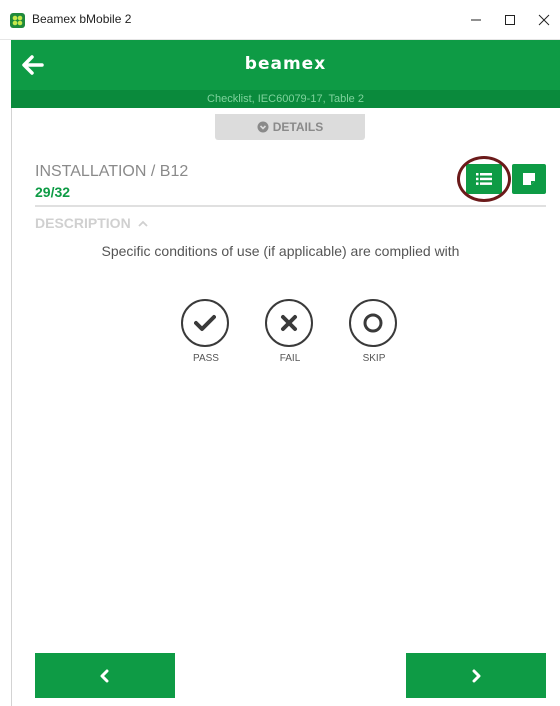 Image resolution: width=560 pixels, height=706 pixels. I want to click on minimize-button, so click(476, 20).